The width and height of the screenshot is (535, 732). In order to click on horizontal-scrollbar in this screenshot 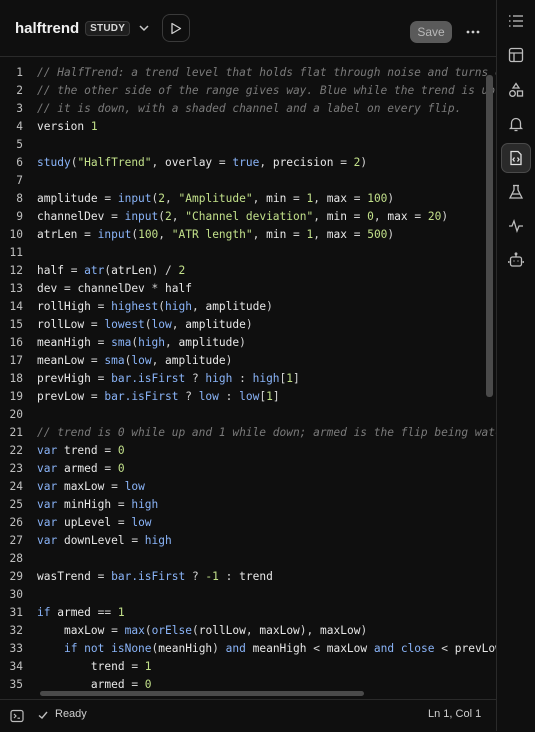, I will do `click(202, 693)`.